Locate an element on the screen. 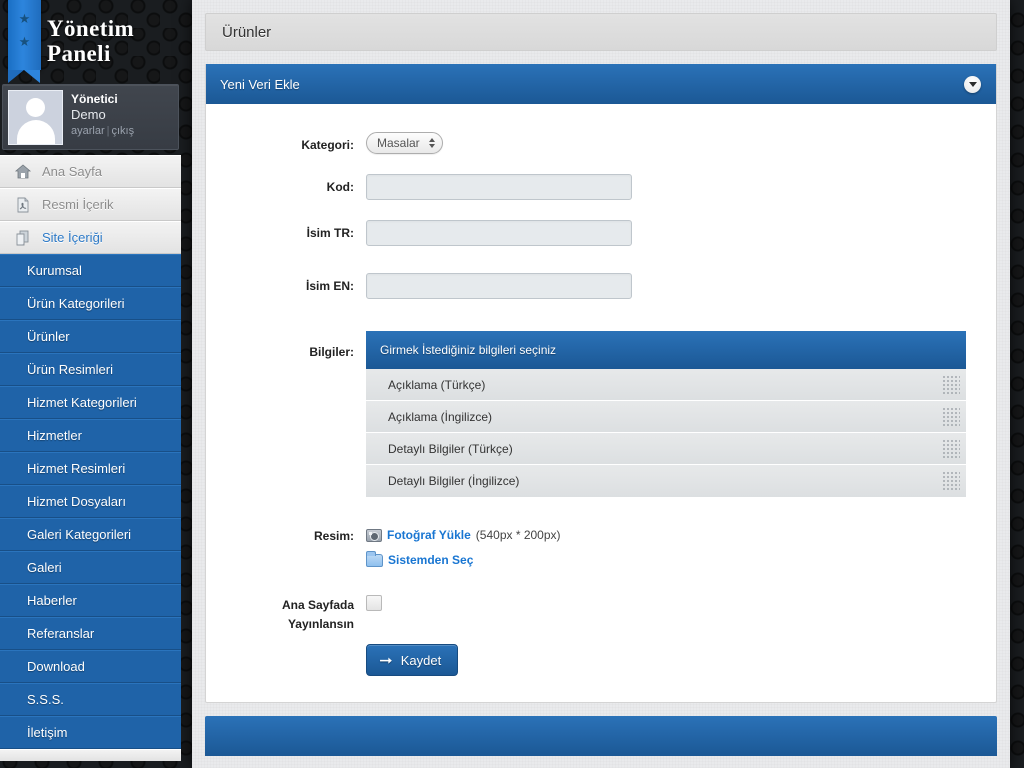  publish-homepage-checkbox is located at coordinates (374, 603).